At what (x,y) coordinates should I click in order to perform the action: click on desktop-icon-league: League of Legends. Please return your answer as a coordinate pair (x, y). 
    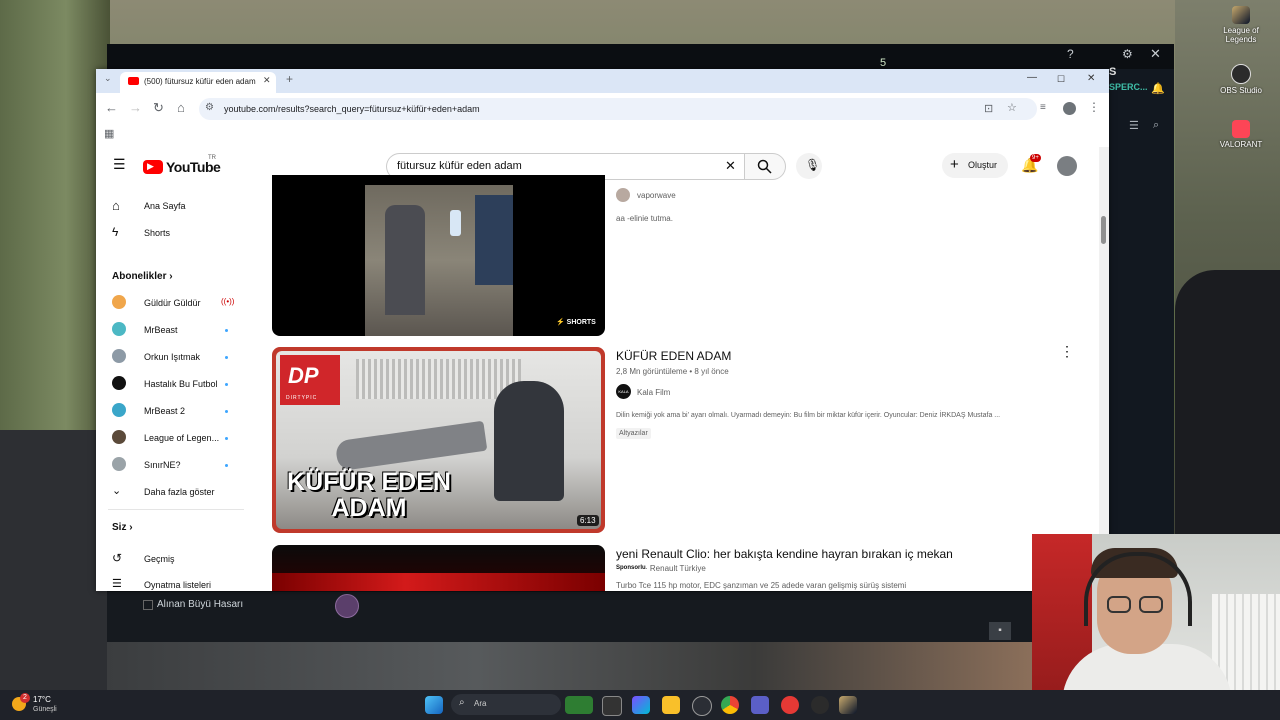
    Looking at the image, I should click on (1241, 25).